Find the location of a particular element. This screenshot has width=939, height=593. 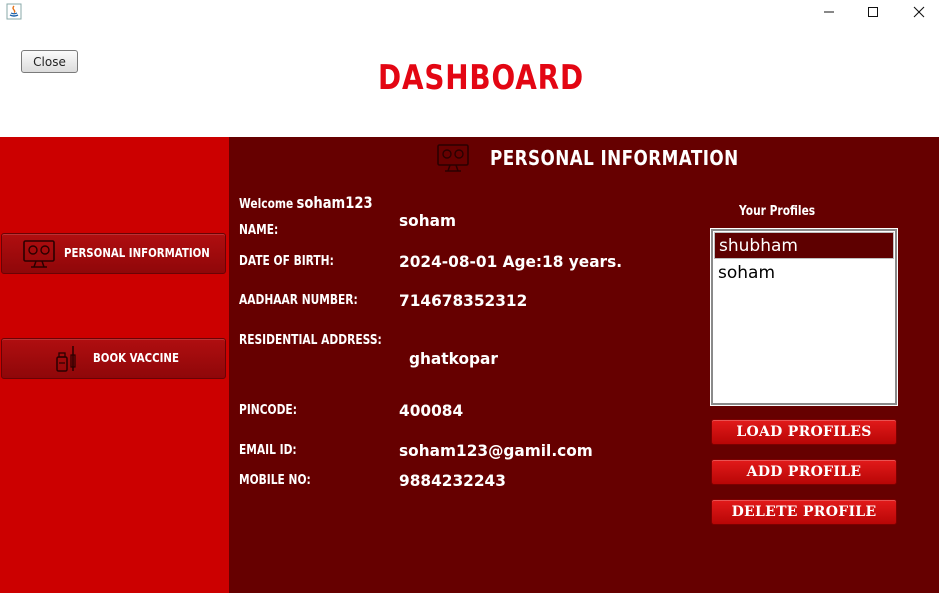

page-title: DASHBOARD is located at coordinates (481, 78).